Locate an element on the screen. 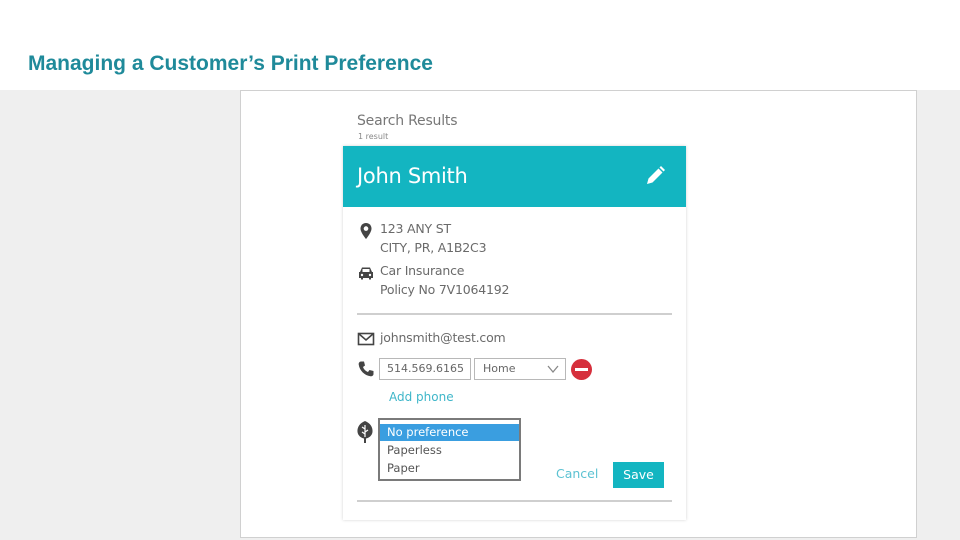 This screenshot has height=540, width=960. phone-type-value: Home is located at coordinates (499, 368).